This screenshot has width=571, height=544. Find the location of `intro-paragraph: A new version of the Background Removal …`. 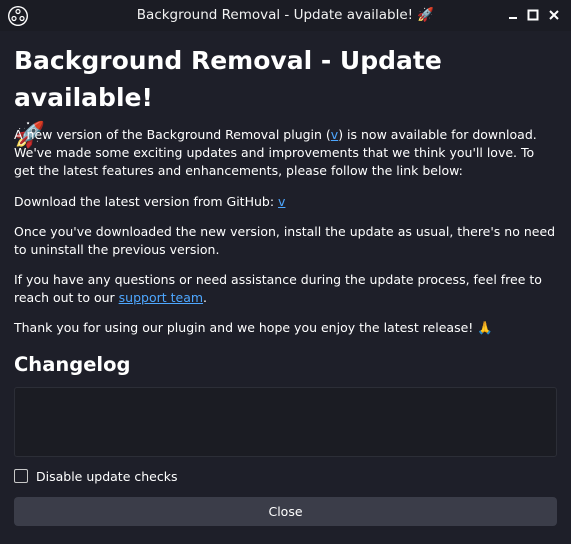

intro-paragraph: A new version of the Background Removal … is located at coordinates (285, 153).